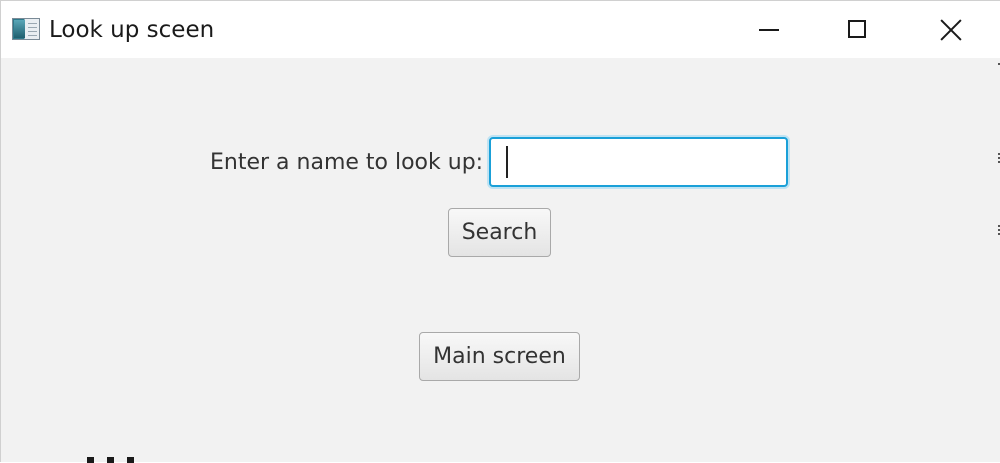  I want to click on title-bar: Look up sceen, so click(500, 29).